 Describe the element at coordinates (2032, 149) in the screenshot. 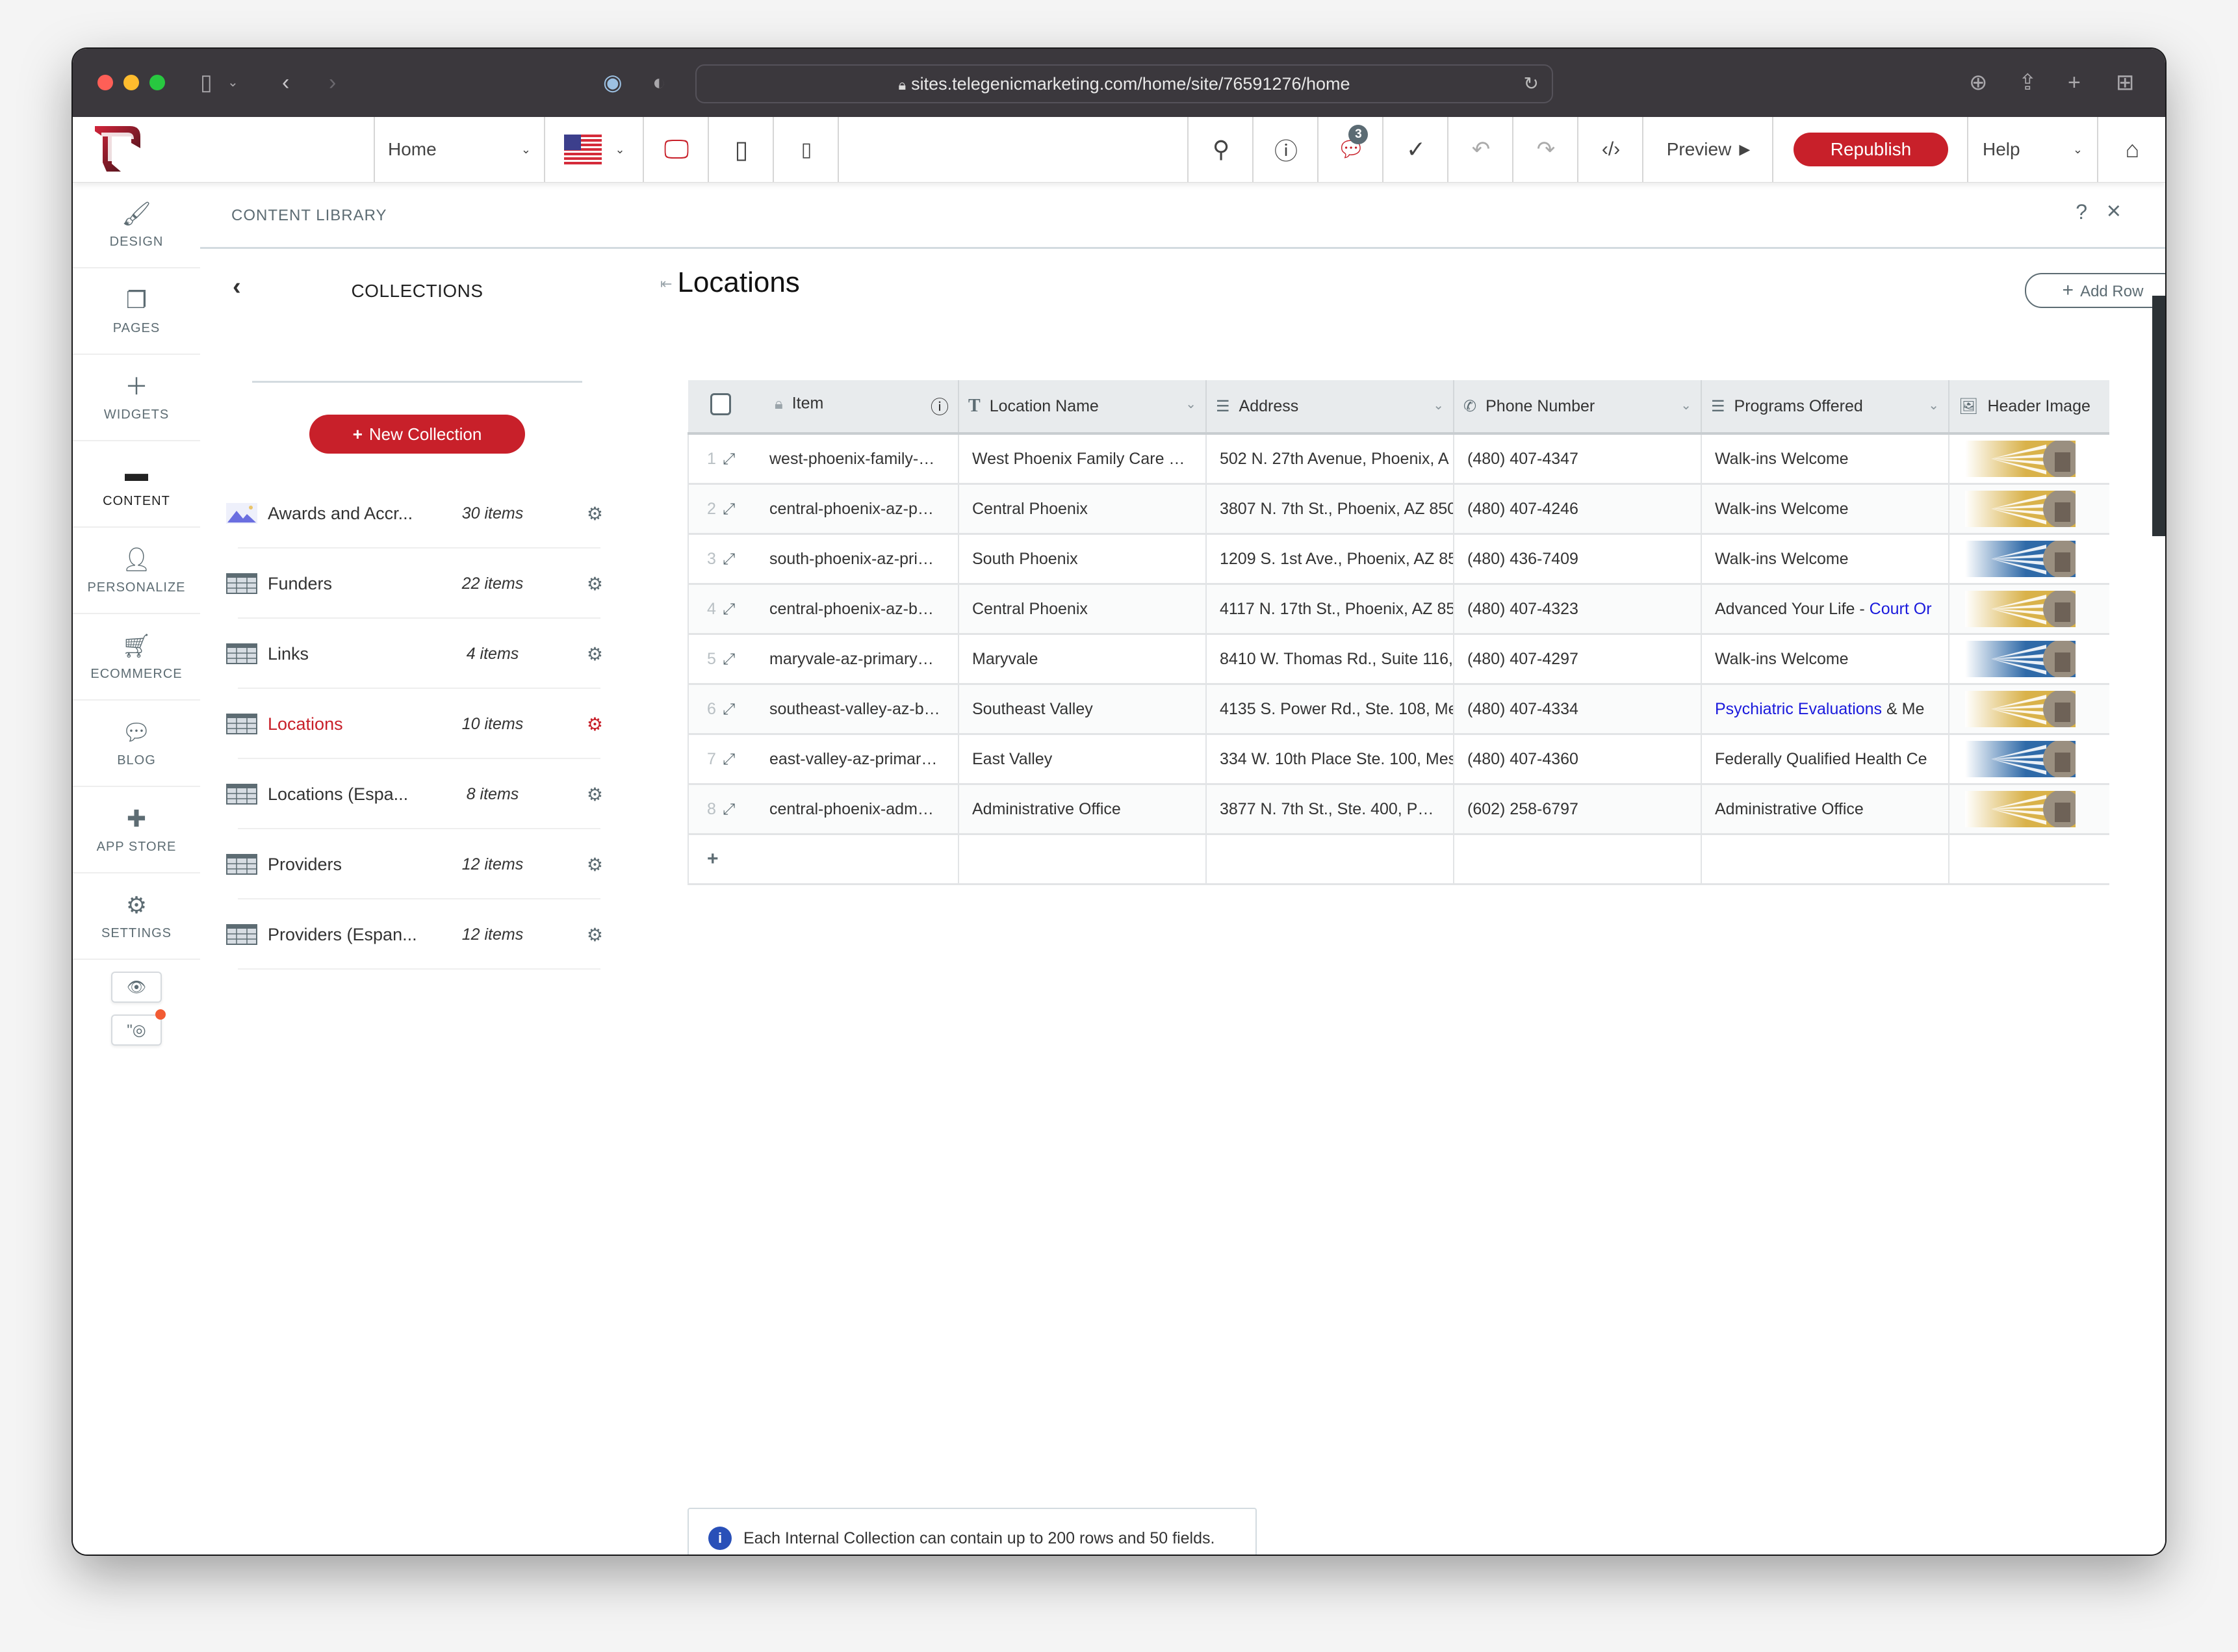

I see `help-menu: Help ⌄` at that location.